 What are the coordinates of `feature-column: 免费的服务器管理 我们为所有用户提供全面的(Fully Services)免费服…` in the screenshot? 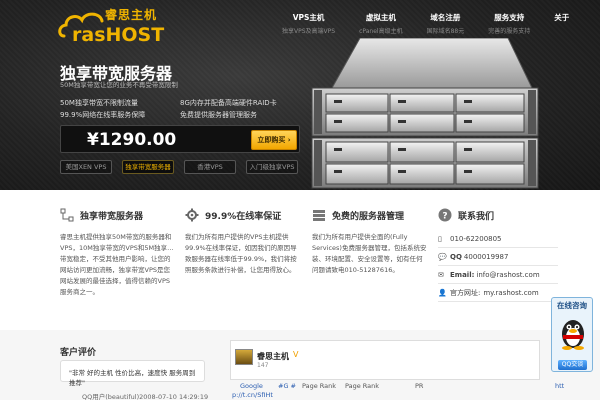 It's located at (369, 242).